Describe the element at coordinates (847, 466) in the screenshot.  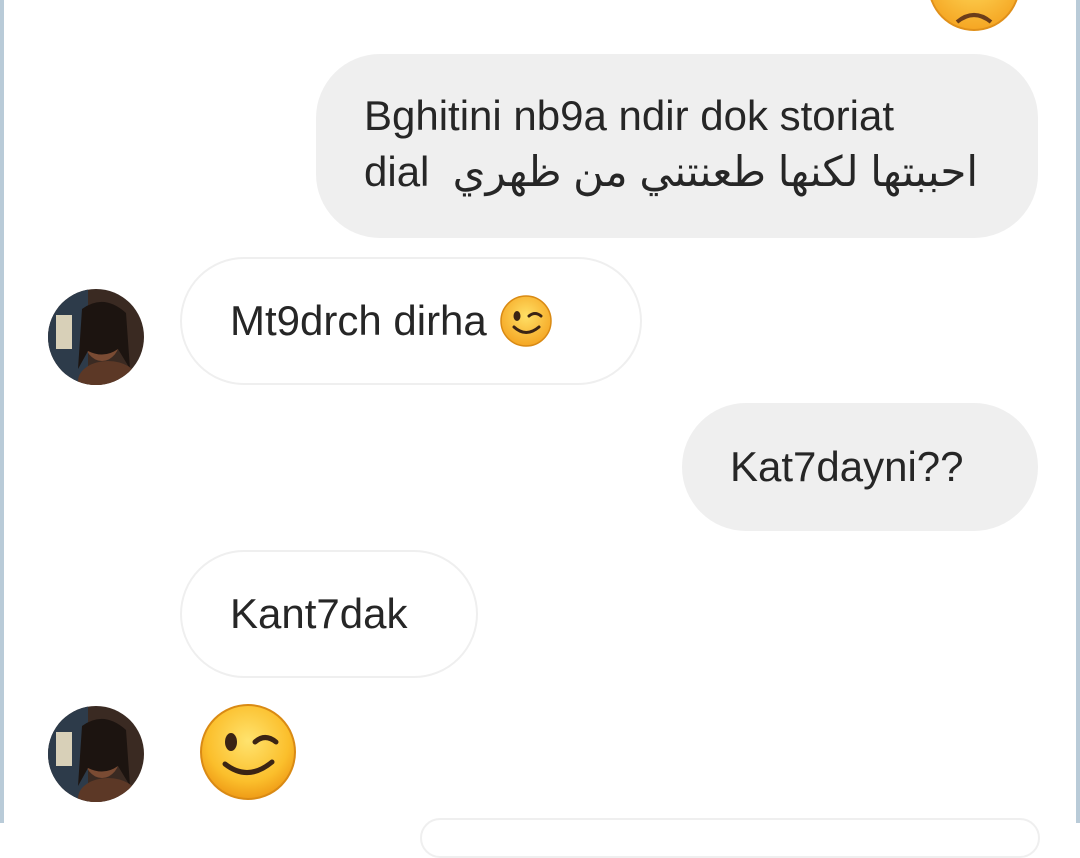
I see `message-text: Kat7dayni??` at that location.